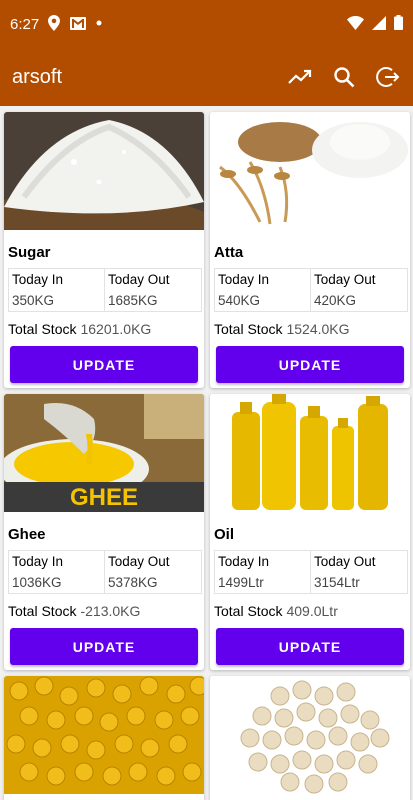 This screenshot has height=800, width=413. I want to click on total-stock-value: 1524.0KG, so click(318, 329).